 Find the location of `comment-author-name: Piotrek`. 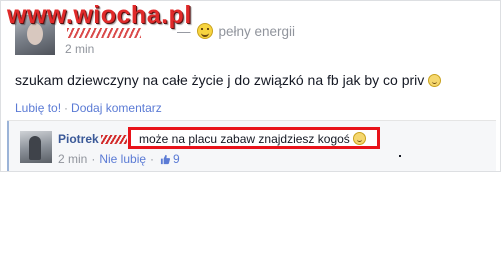

comment-author-name: Piotrek is located at coordinates (78, 139).